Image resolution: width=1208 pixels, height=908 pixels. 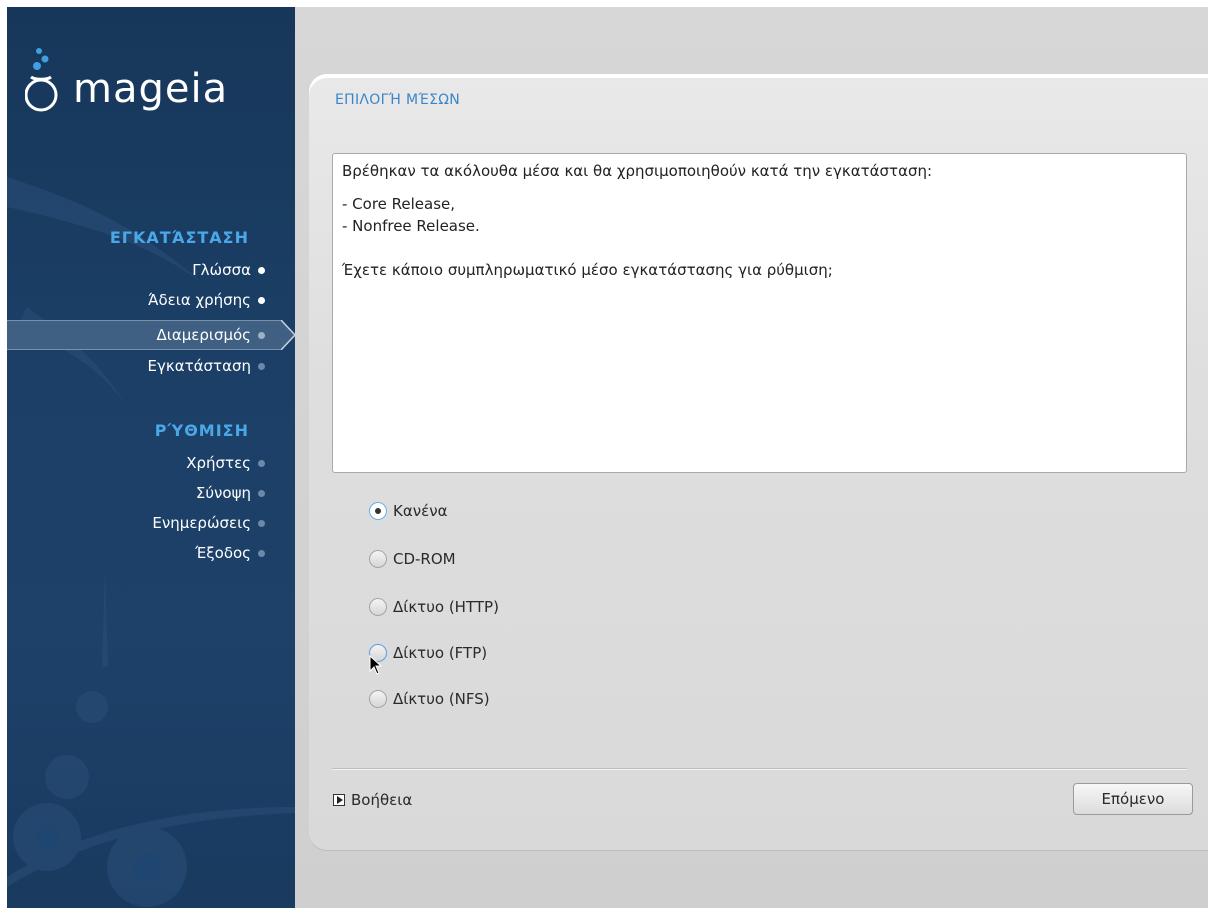 I want to click on sidebar-step-label: Γλώσσα, so click(x=221, y=270).